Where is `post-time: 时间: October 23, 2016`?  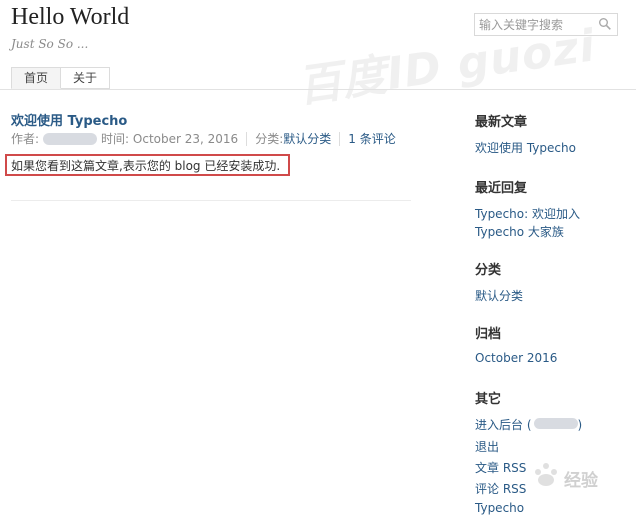 post-time: 时间: October 23, 2016 is located at coordinates (170, 139).